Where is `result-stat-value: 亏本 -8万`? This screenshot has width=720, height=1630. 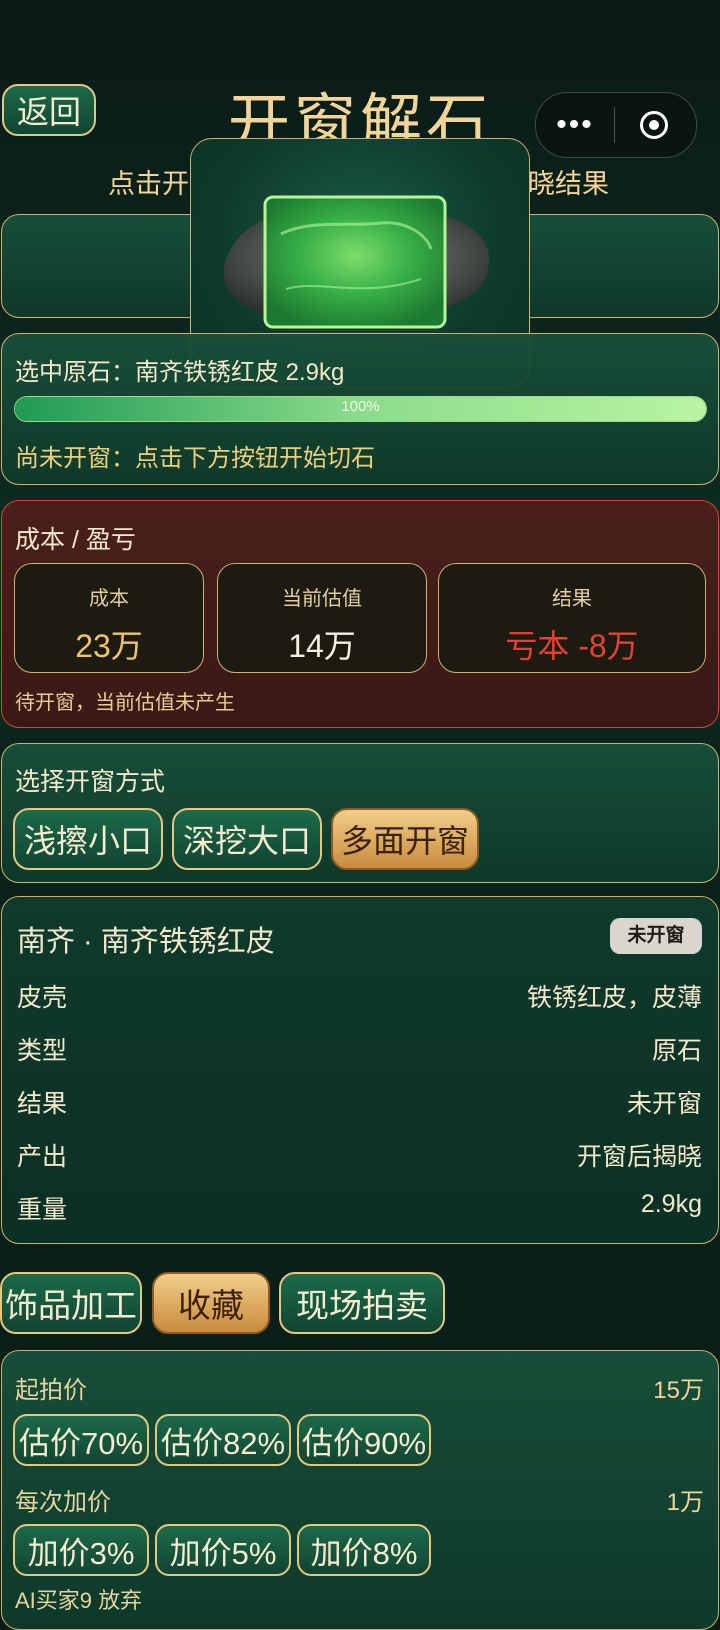
result-stat-value: 亏本 -8万 is located at coordinates (572, 646).